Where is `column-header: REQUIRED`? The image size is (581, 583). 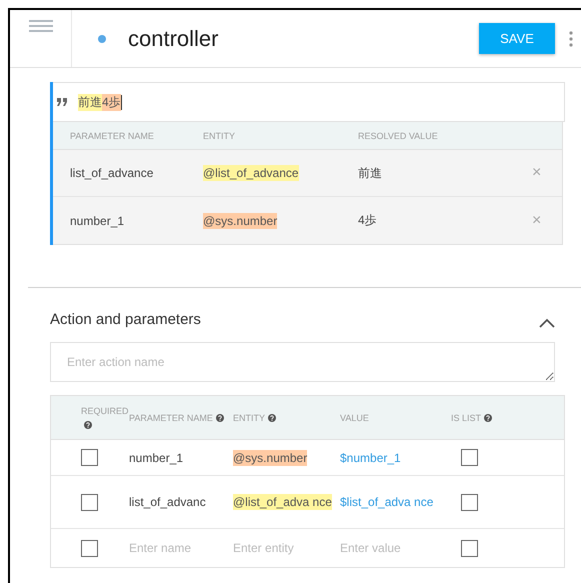 column-header: REQUIRED is located at coordinates (90, 418).